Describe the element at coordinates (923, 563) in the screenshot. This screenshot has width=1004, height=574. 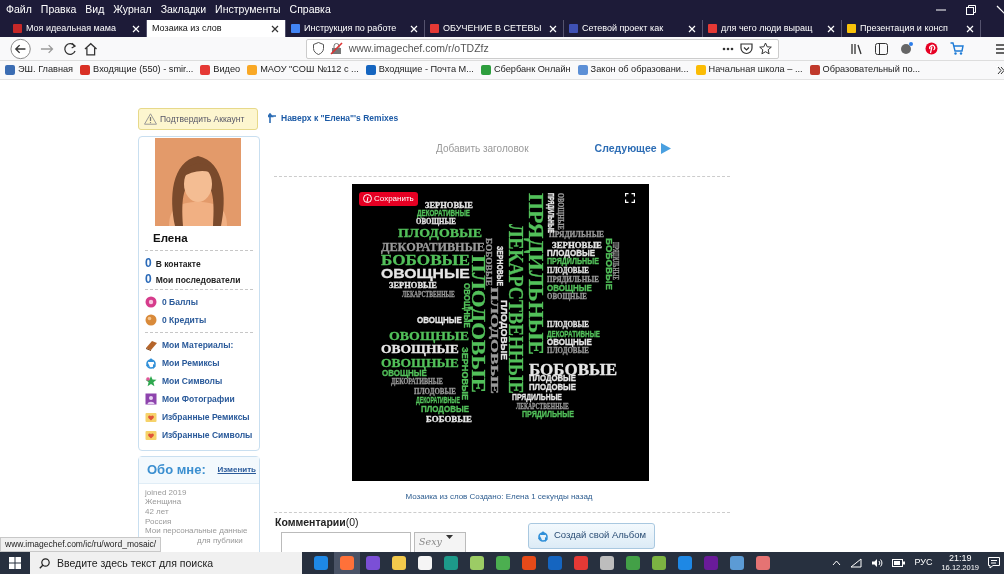
I see `language-indicator: РУС` at that location.